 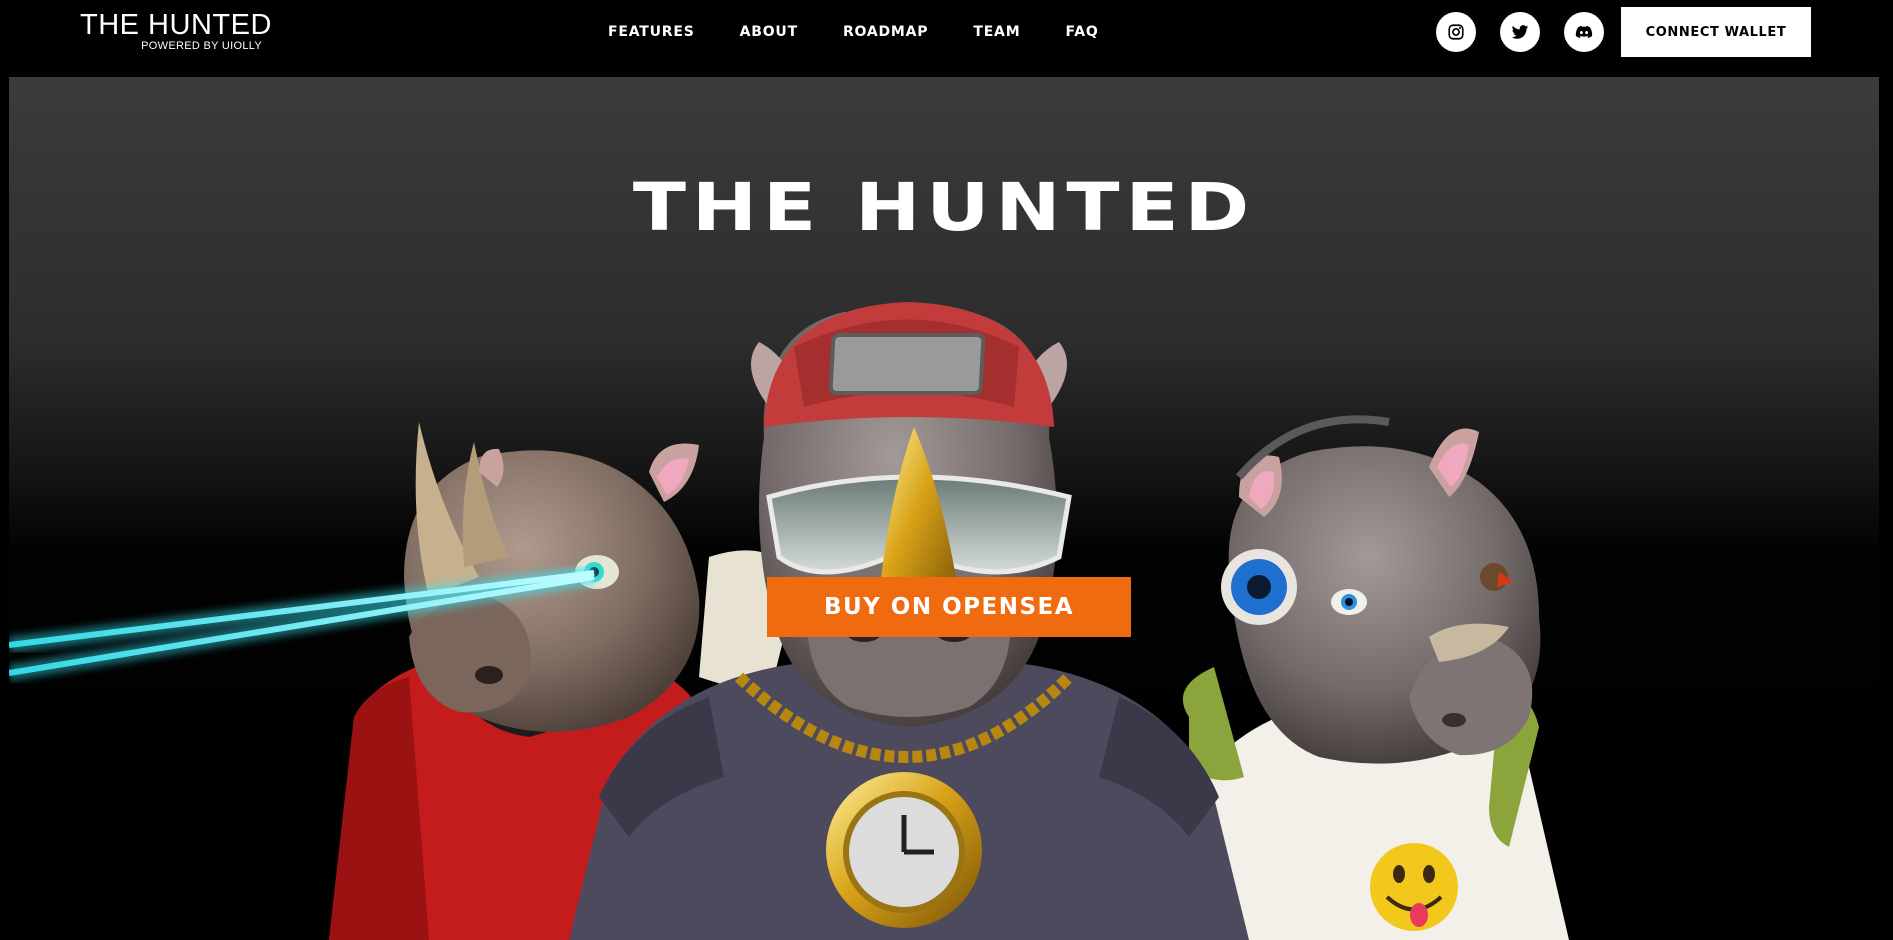 I want to click on instagram-icon, so click(x=1456, y=32).